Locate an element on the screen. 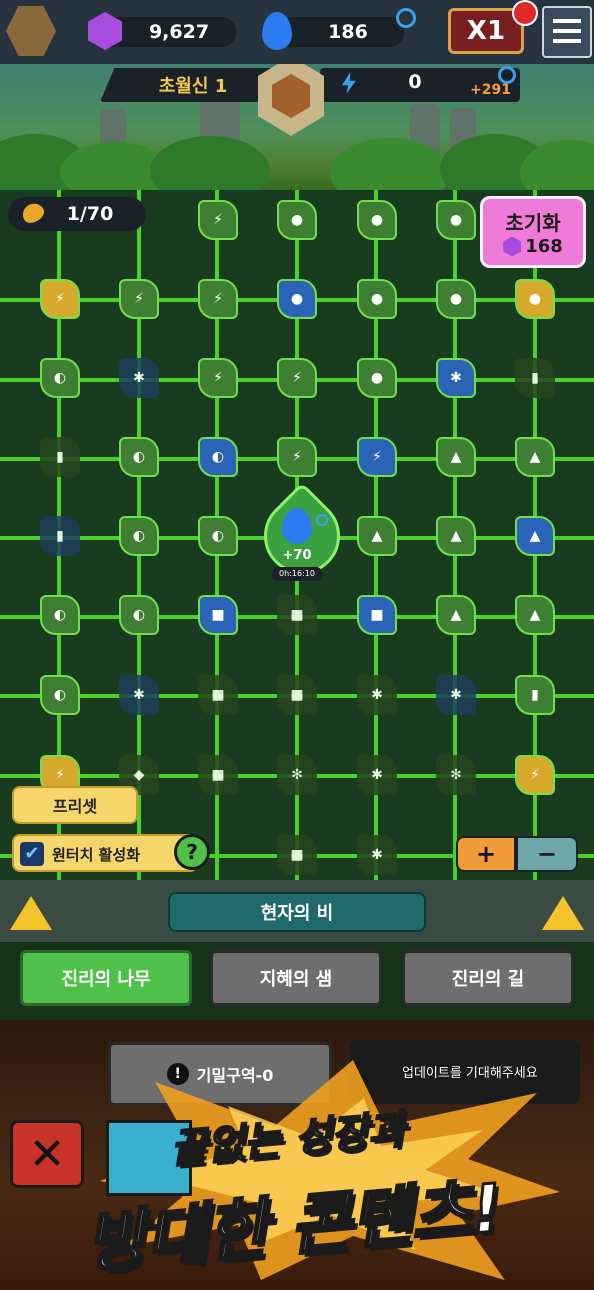 The width and height of the screenshot is (594, 1290). close-button: ✕ is located at coordinates (47, 1154).